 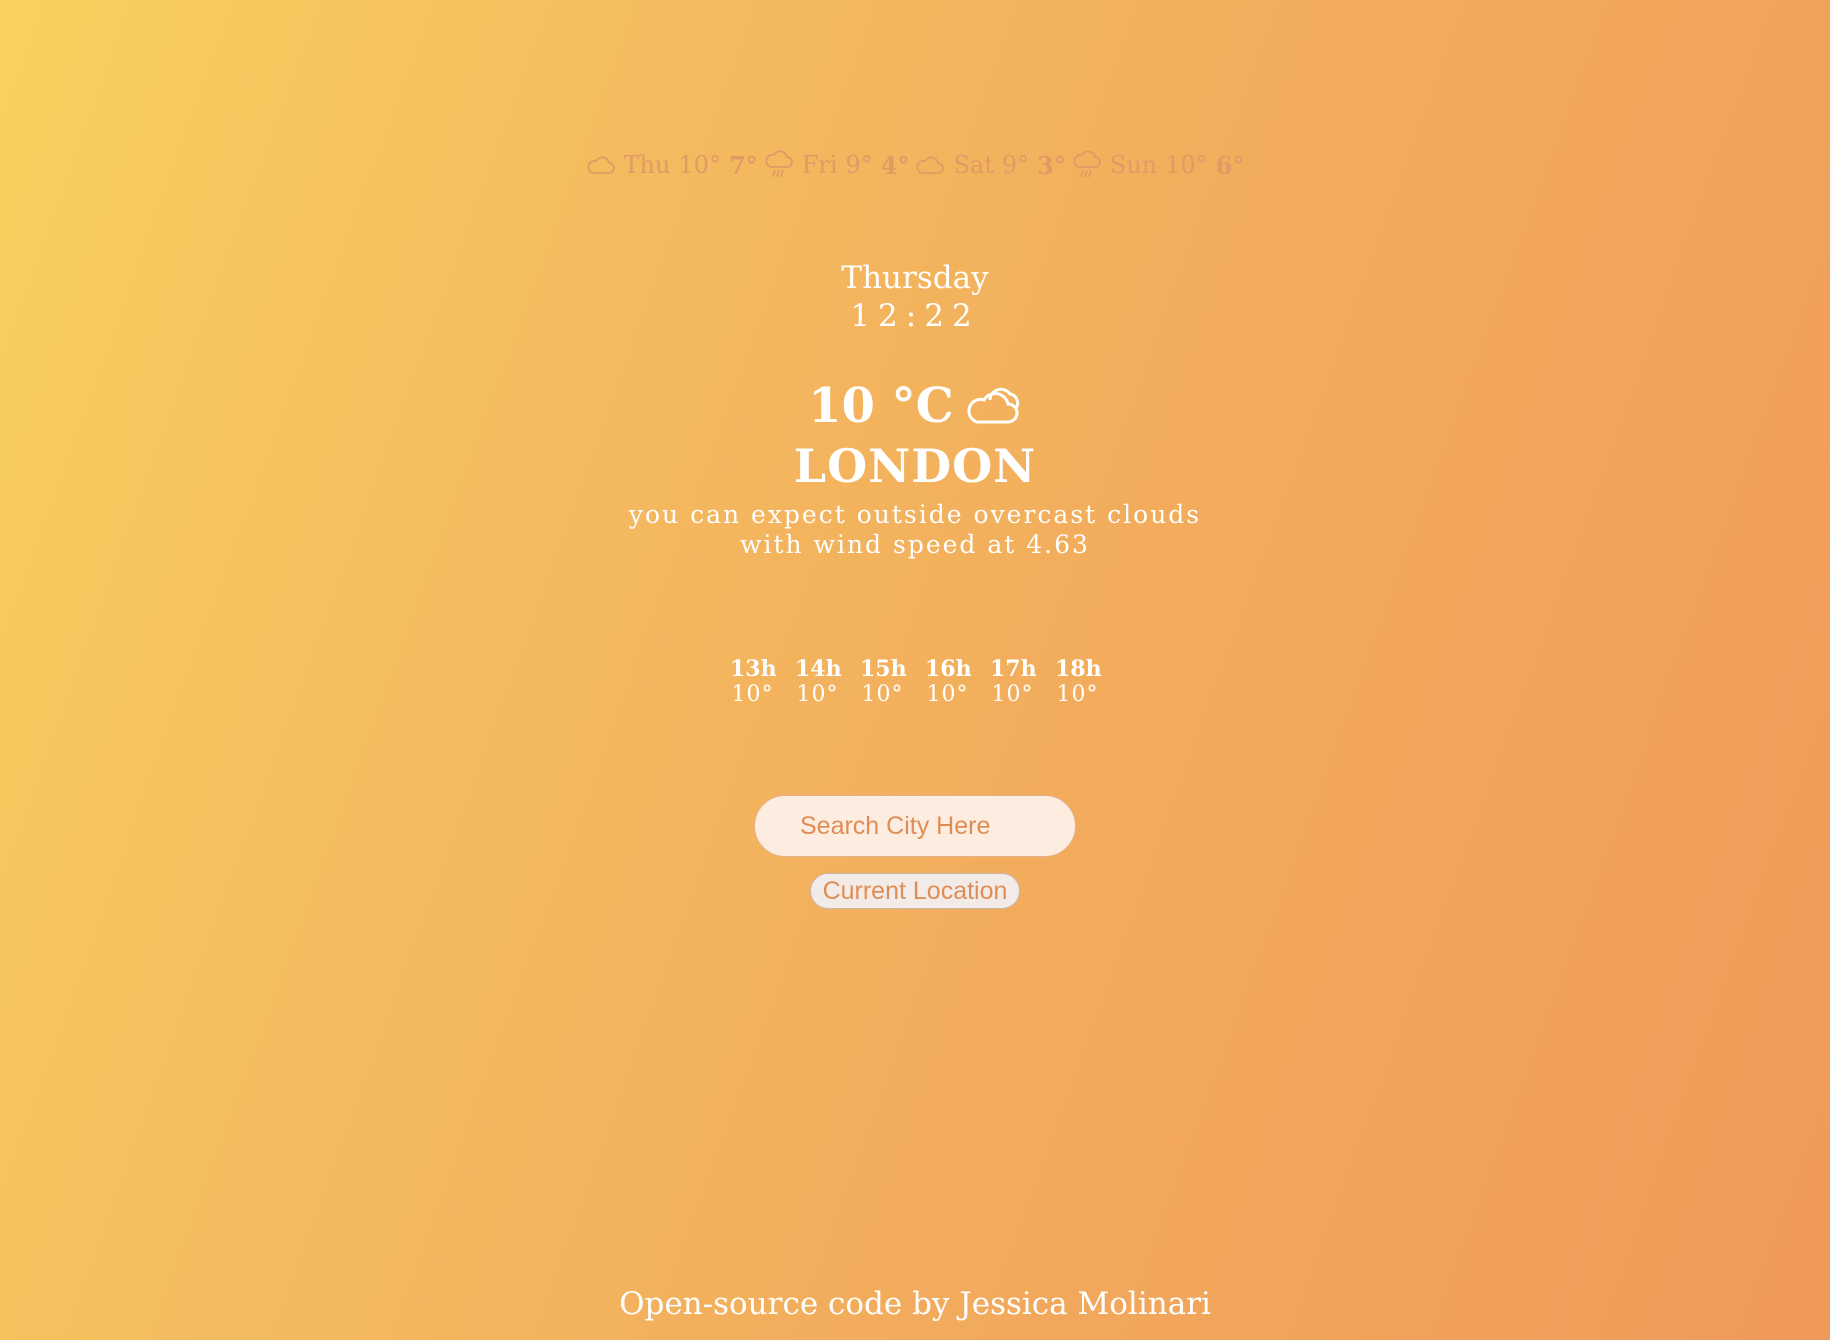 I want to click on forecast-low: 4°, so click(x=895, y=165).